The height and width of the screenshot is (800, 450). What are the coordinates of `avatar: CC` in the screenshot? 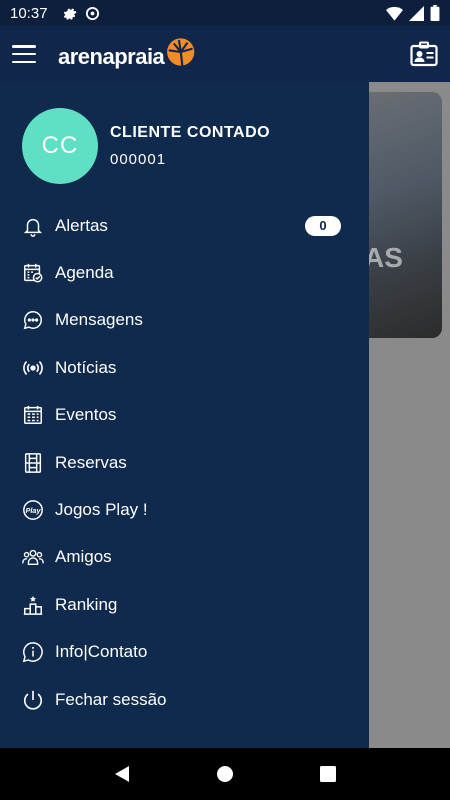 It's located at (60, 146).